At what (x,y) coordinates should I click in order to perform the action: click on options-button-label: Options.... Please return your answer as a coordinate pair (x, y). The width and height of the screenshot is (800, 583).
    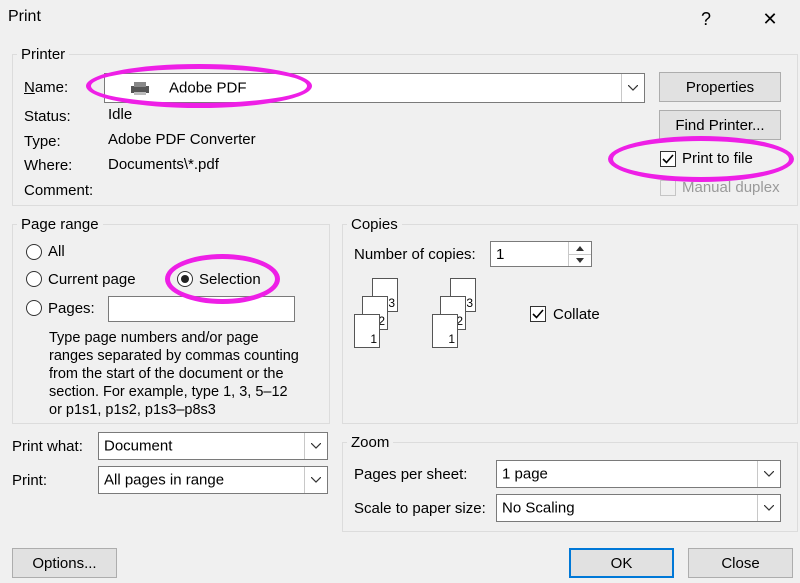
    Looking at the image, I should click on (64, 563).